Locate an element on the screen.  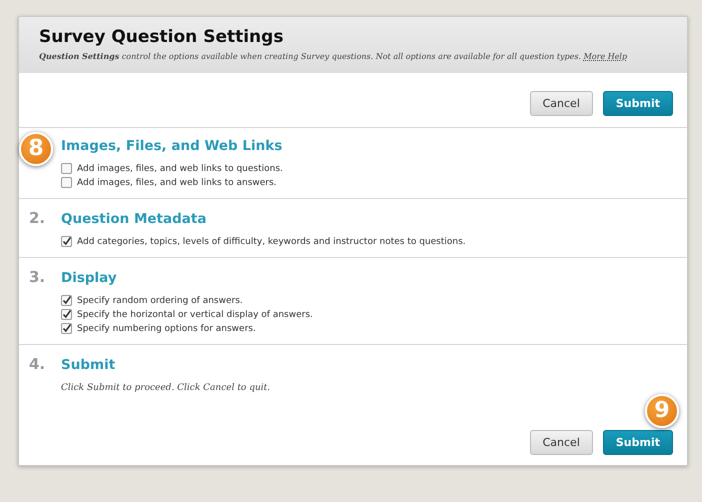
more-help-link: More Help is located at coordinates (606, 56).